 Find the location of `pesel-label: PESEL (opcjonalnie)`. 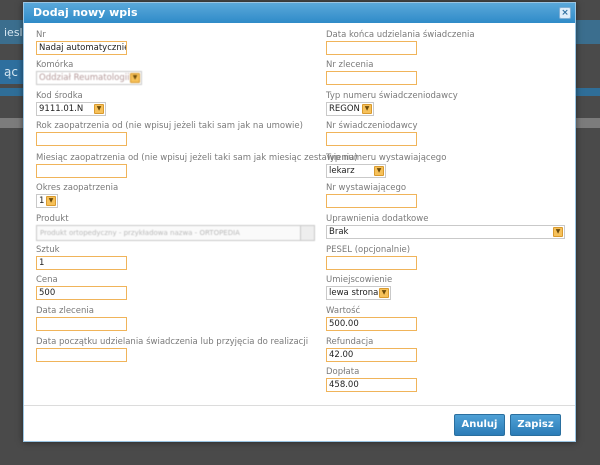

pesel-label: PESEL (opcjonalnie) is located at coordinates (368, 250).